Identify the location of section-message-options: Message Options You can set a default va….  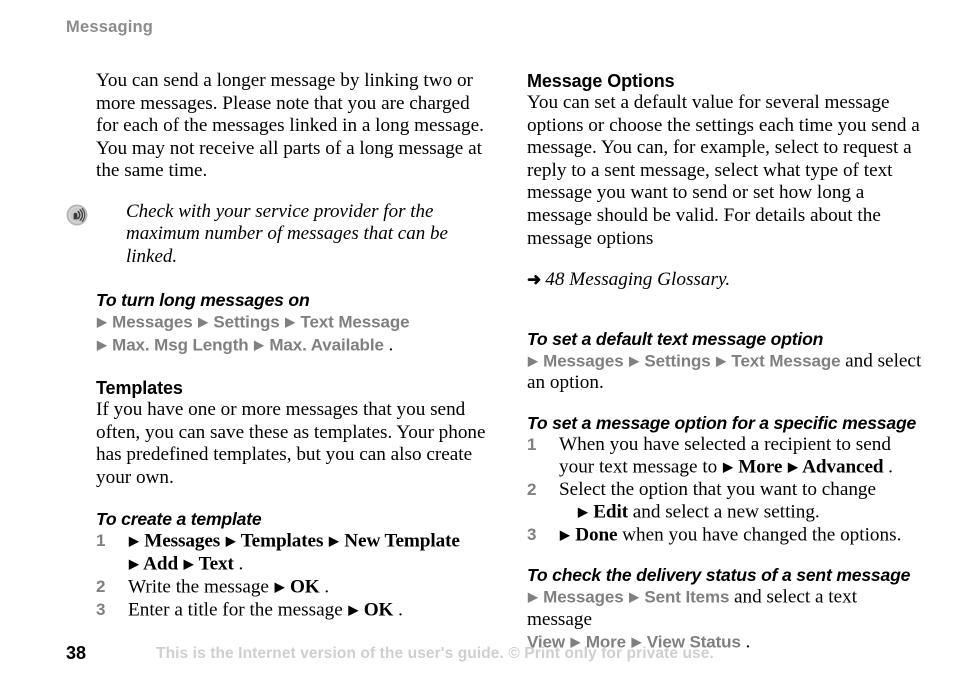
(724, 180).